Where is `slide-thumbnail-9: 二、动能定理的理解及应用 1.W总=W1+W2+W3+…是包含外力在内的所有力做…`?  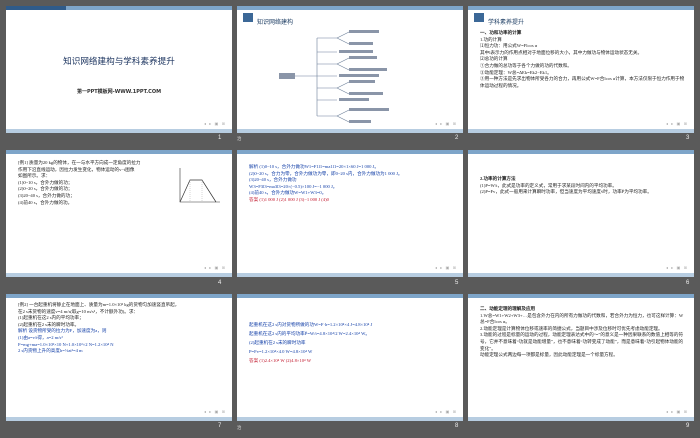 slide-thumbnail-9: 二、动能定理的理解及应用 1.W总=W1+W2+W3+…是包含外力在内的所有力做… is located at coordinates (581, 357).